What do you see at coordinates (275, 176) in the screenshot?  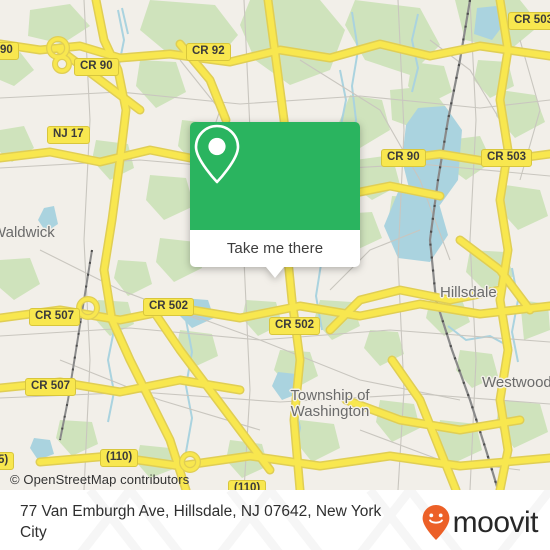 I see `popup-header` at bounding box center [275, 176].